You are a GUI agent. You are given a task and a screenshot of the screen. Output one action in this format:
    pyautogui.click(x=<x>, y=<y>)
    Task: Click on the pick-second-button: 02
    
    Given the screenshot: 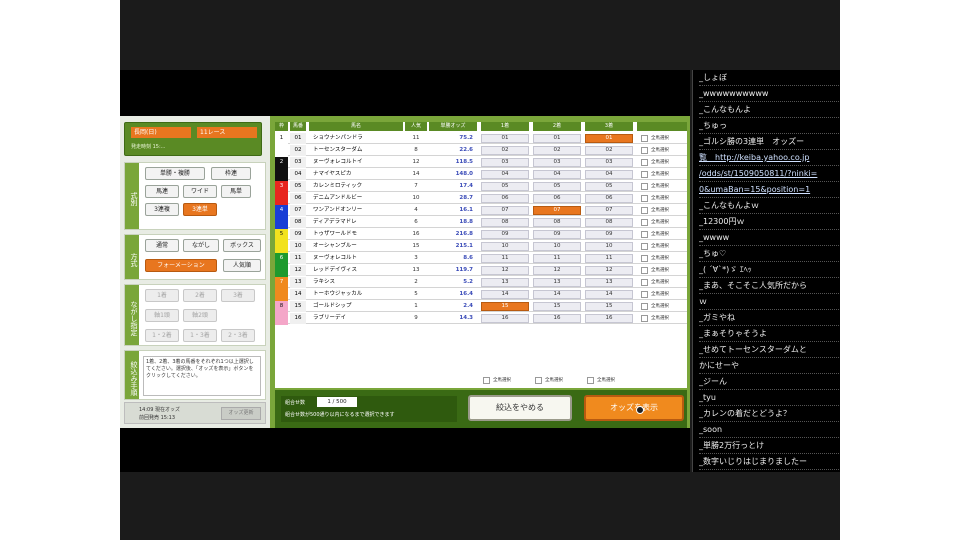 What is the action you would take?
    pyautogui.click(x=557, y=150)
    